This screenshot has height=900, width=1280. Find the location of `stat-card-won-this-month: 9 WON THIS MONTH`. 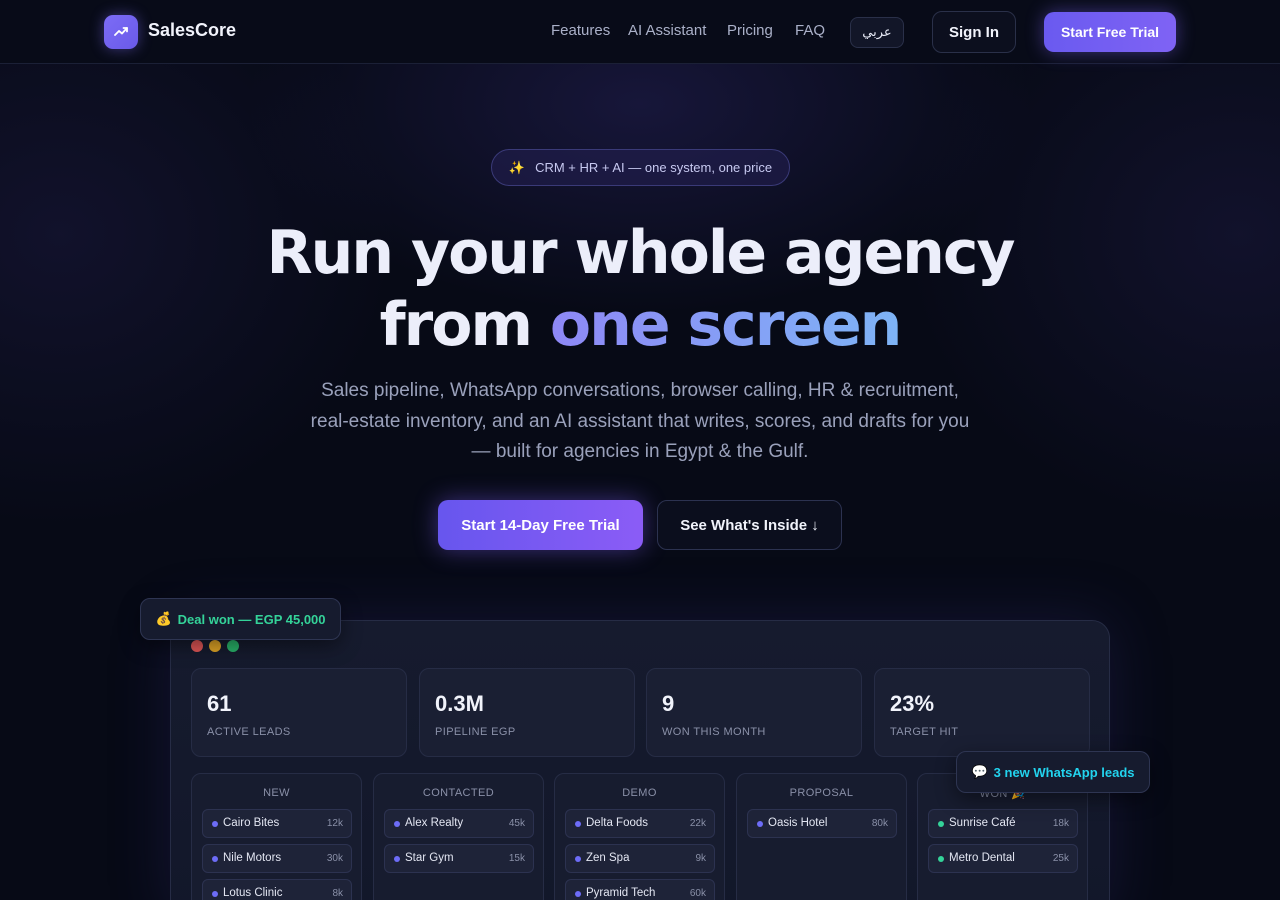

stat-card-won-this-month: 9 WON THIS MONTH is located at coordinates (754, 712).